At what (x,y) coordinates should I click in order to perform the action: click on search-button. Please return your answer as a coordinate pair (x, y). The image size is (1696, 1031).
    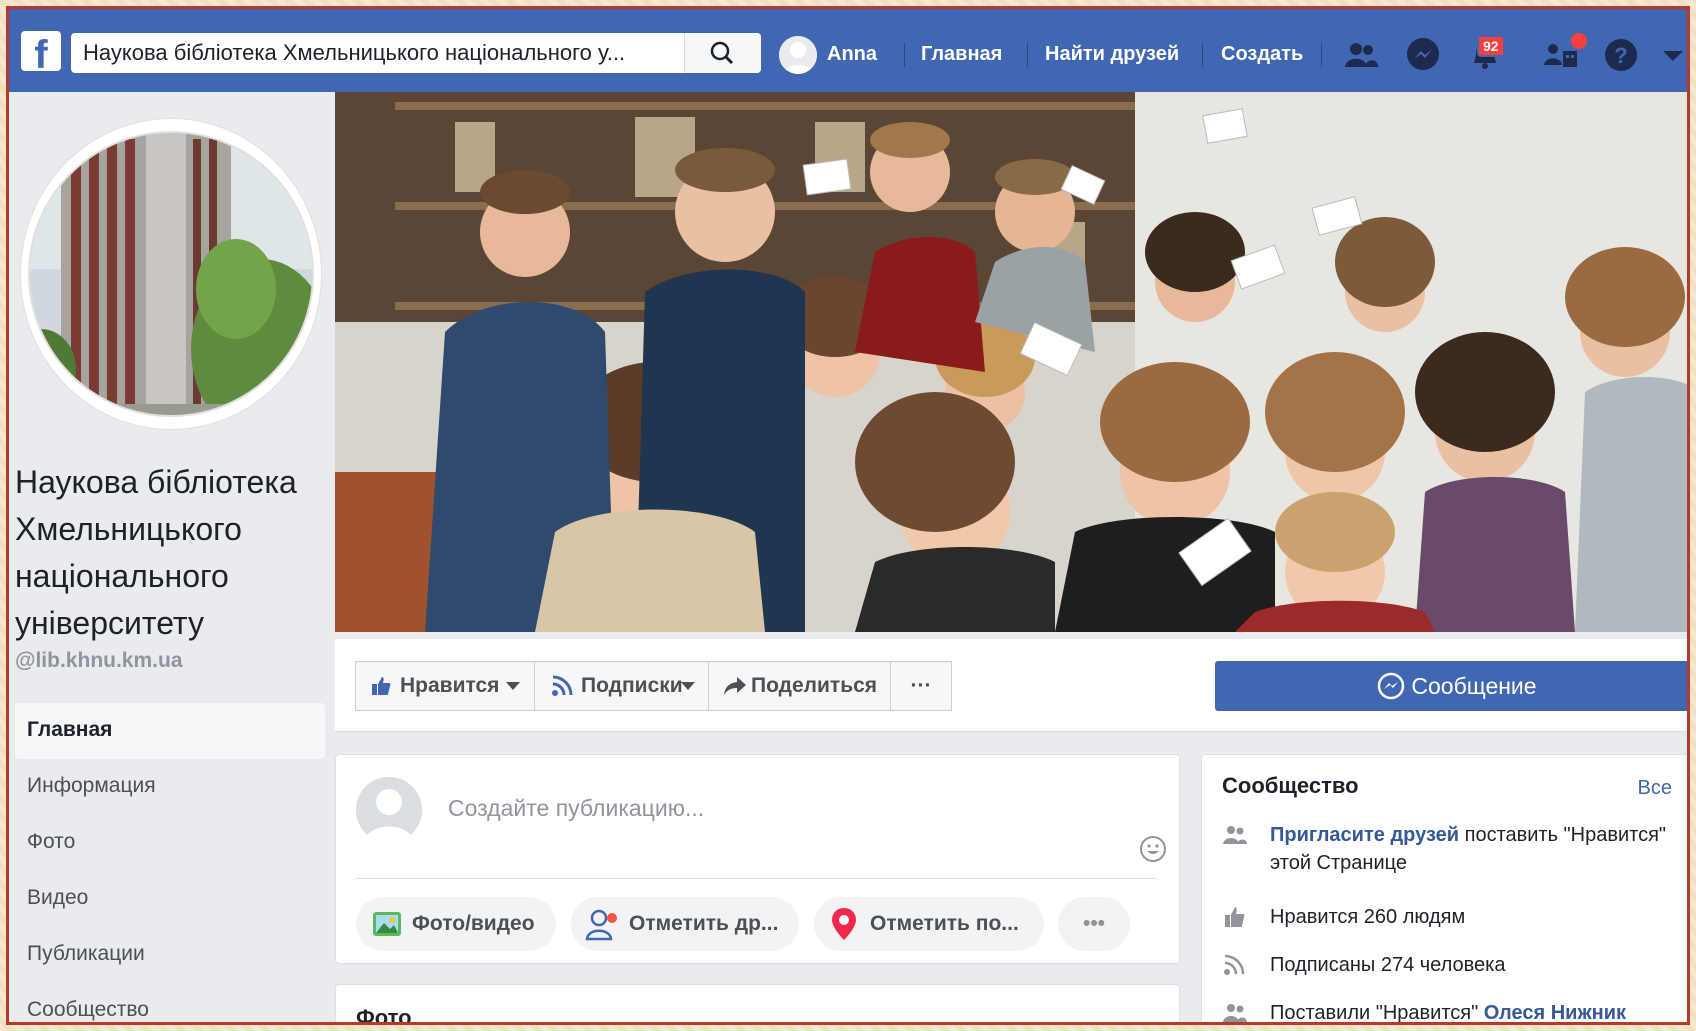
    Looking at the image, I should click on (722, 53).